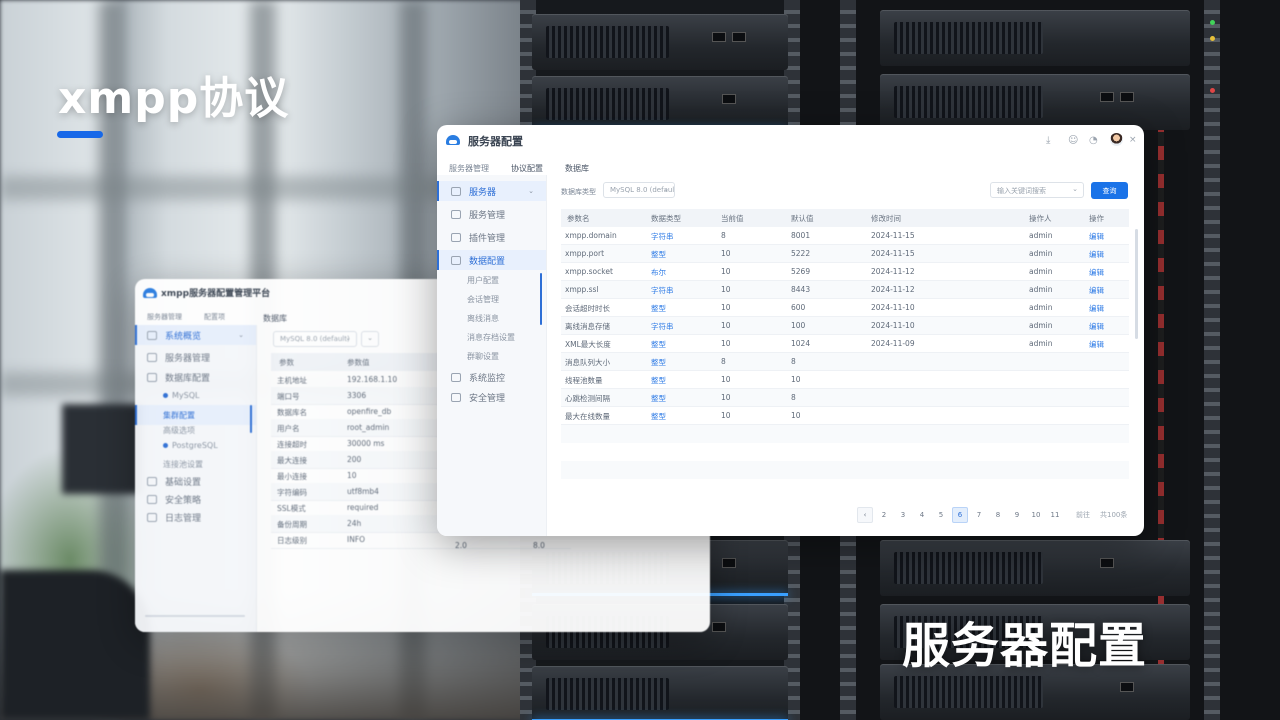 This screenshot has height=720, width=1280. What do you see at coordinates (941, 515) in the screenshot?
I see `page-button: 5` at bounding box center [941, 515].